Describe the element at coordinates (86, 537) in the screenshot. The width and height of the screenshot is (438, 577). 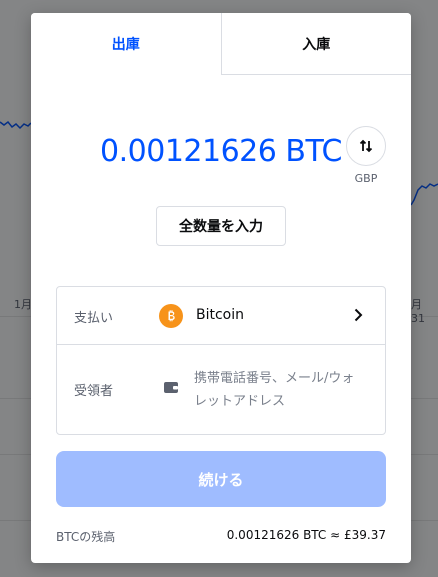
I see `balance-label: BTCの残高` at that location.